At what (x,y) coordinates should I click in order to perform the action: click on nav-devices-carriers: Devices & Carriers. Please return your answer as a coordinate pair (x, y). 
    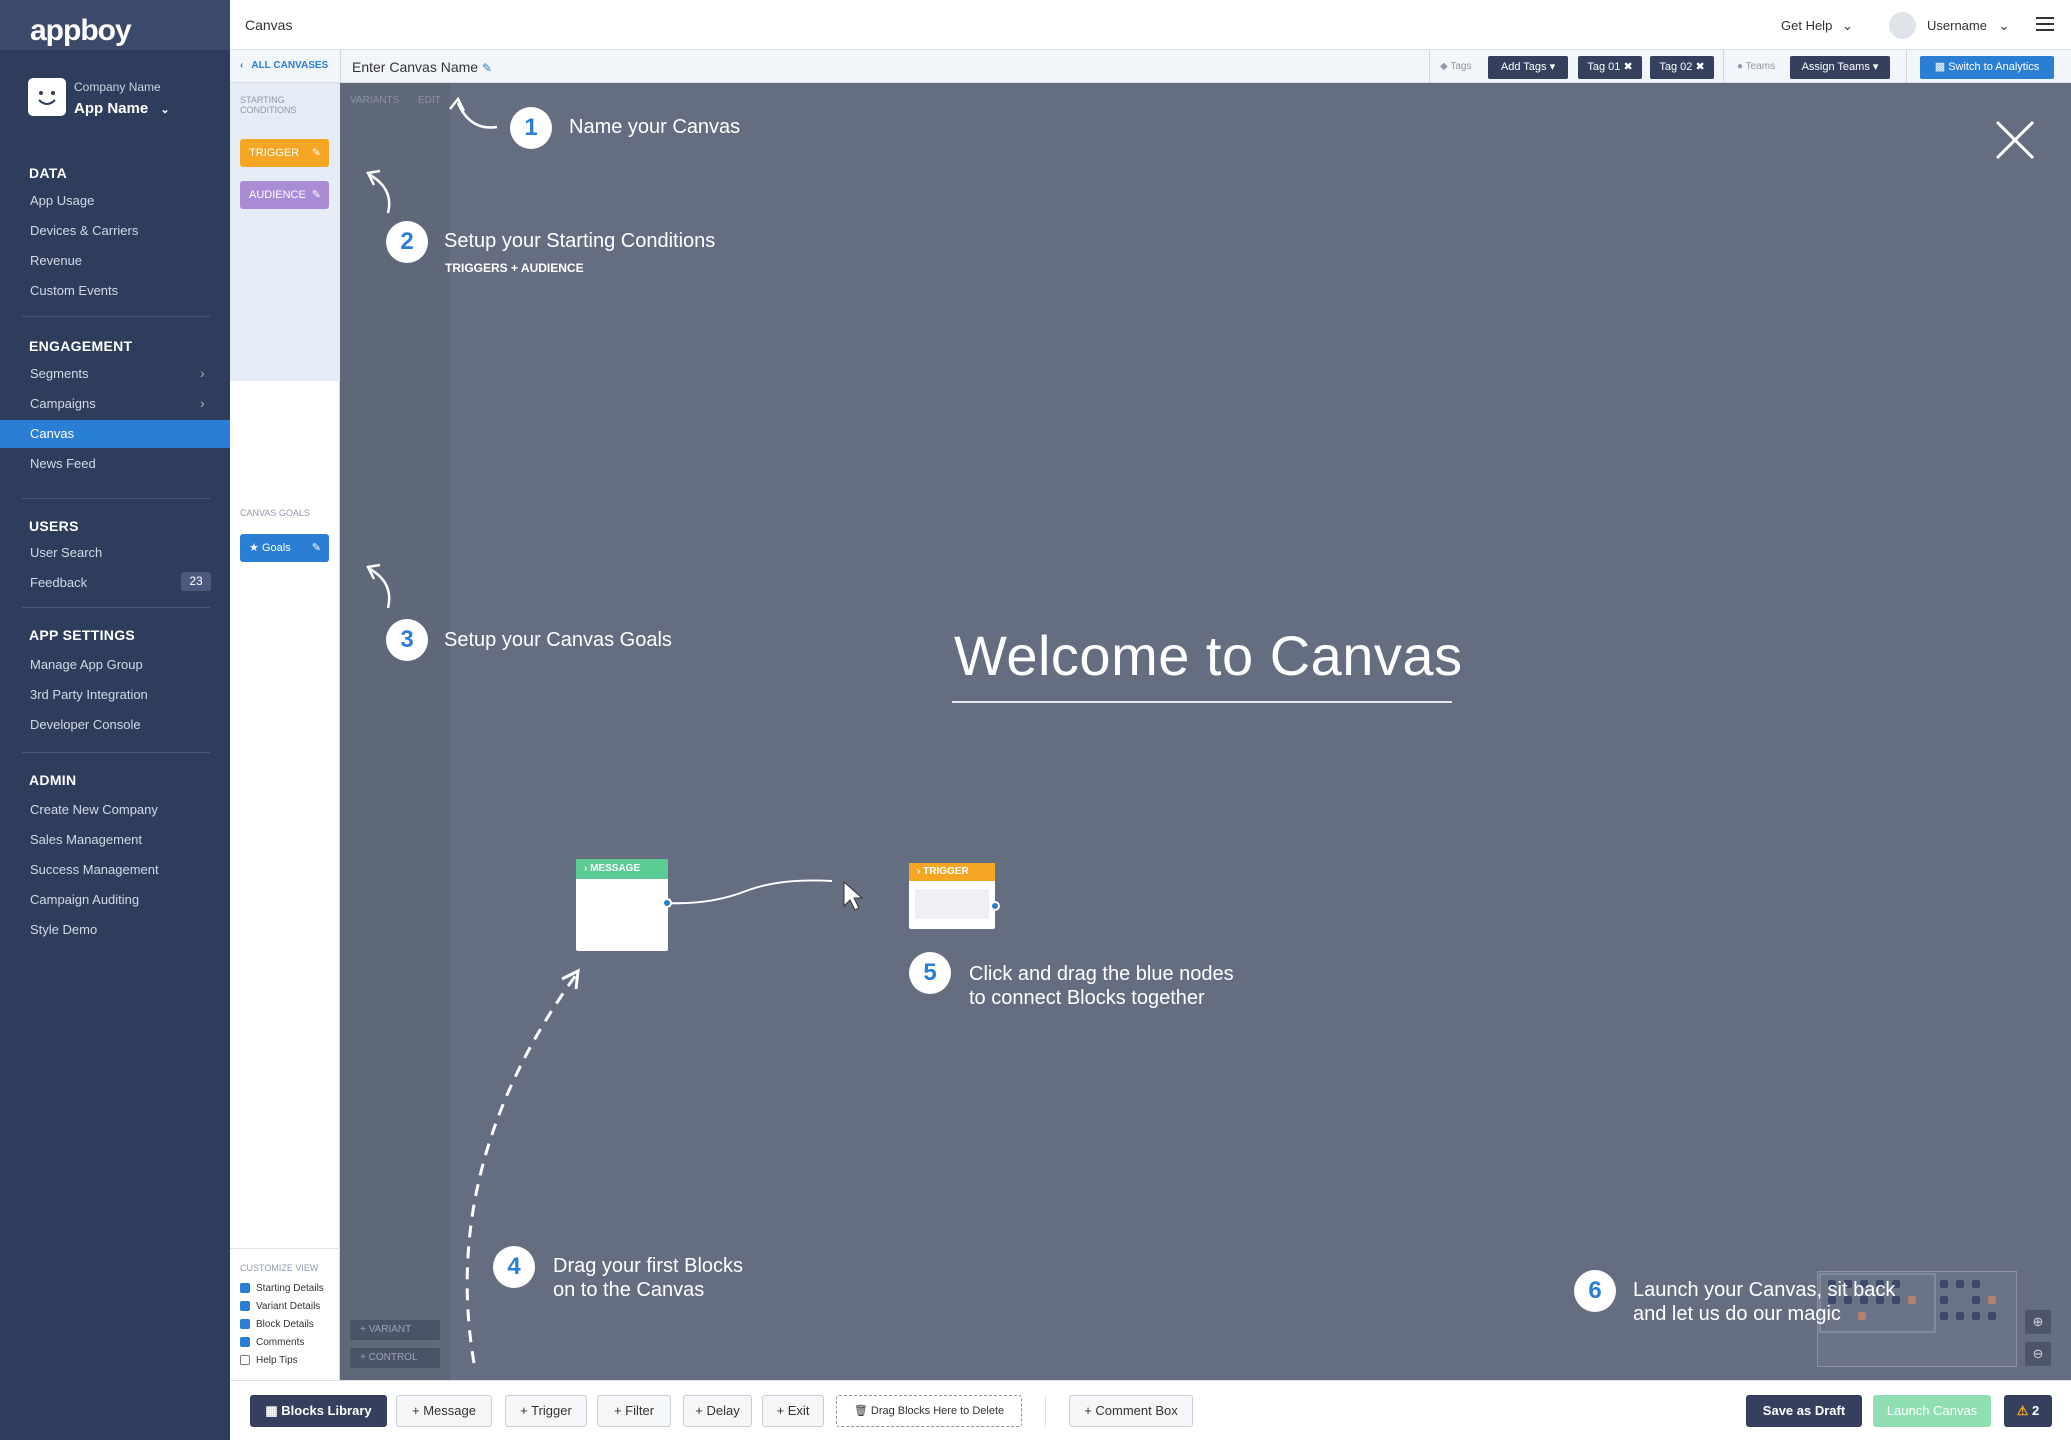
    Looking at the image, I should click on (84, 230).